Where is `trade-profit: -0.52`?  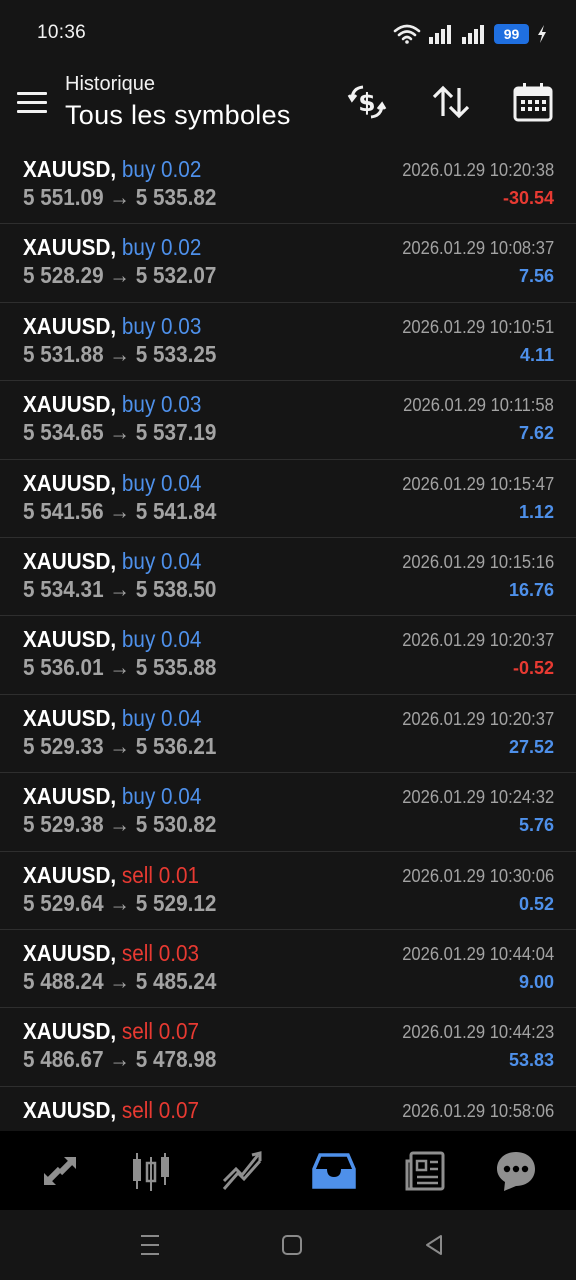
trade-profit: -0.52 is located at coordinates (533, 668).